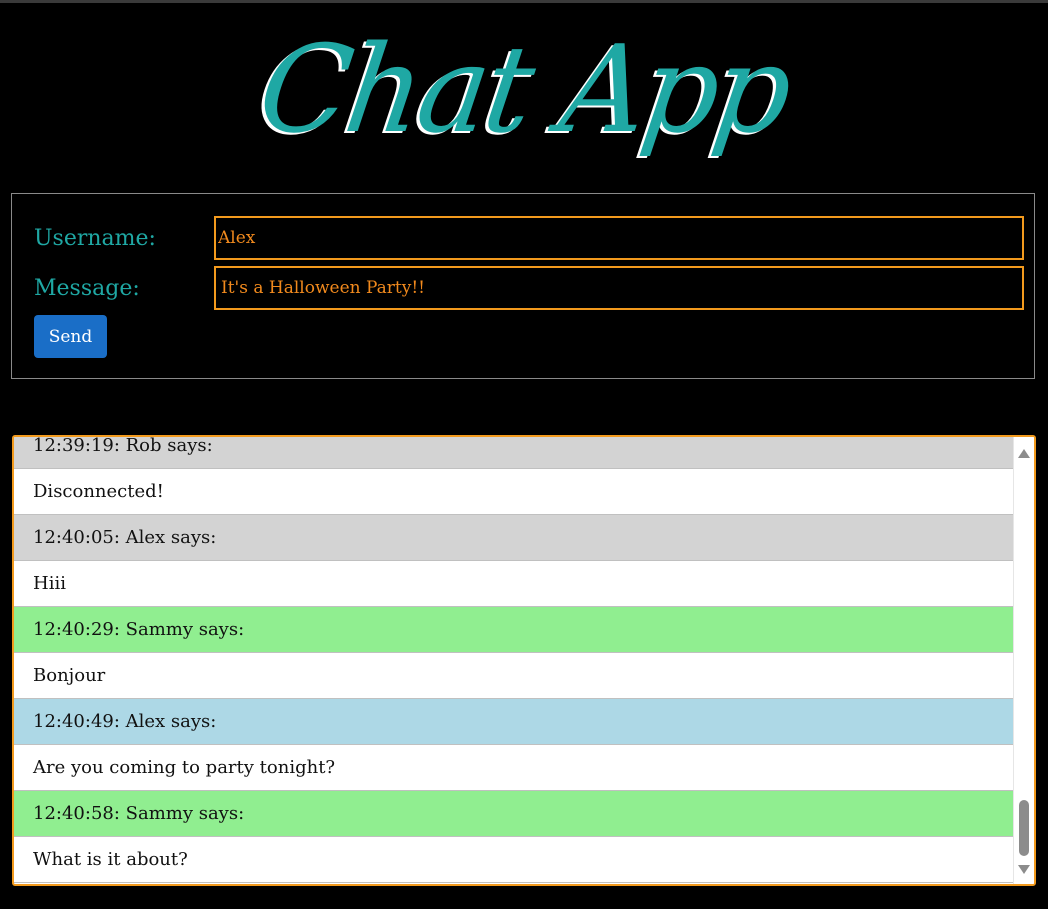 This screenshot has width=1048, height=909. I want to click on message-label: Message:, so click(87, 288).